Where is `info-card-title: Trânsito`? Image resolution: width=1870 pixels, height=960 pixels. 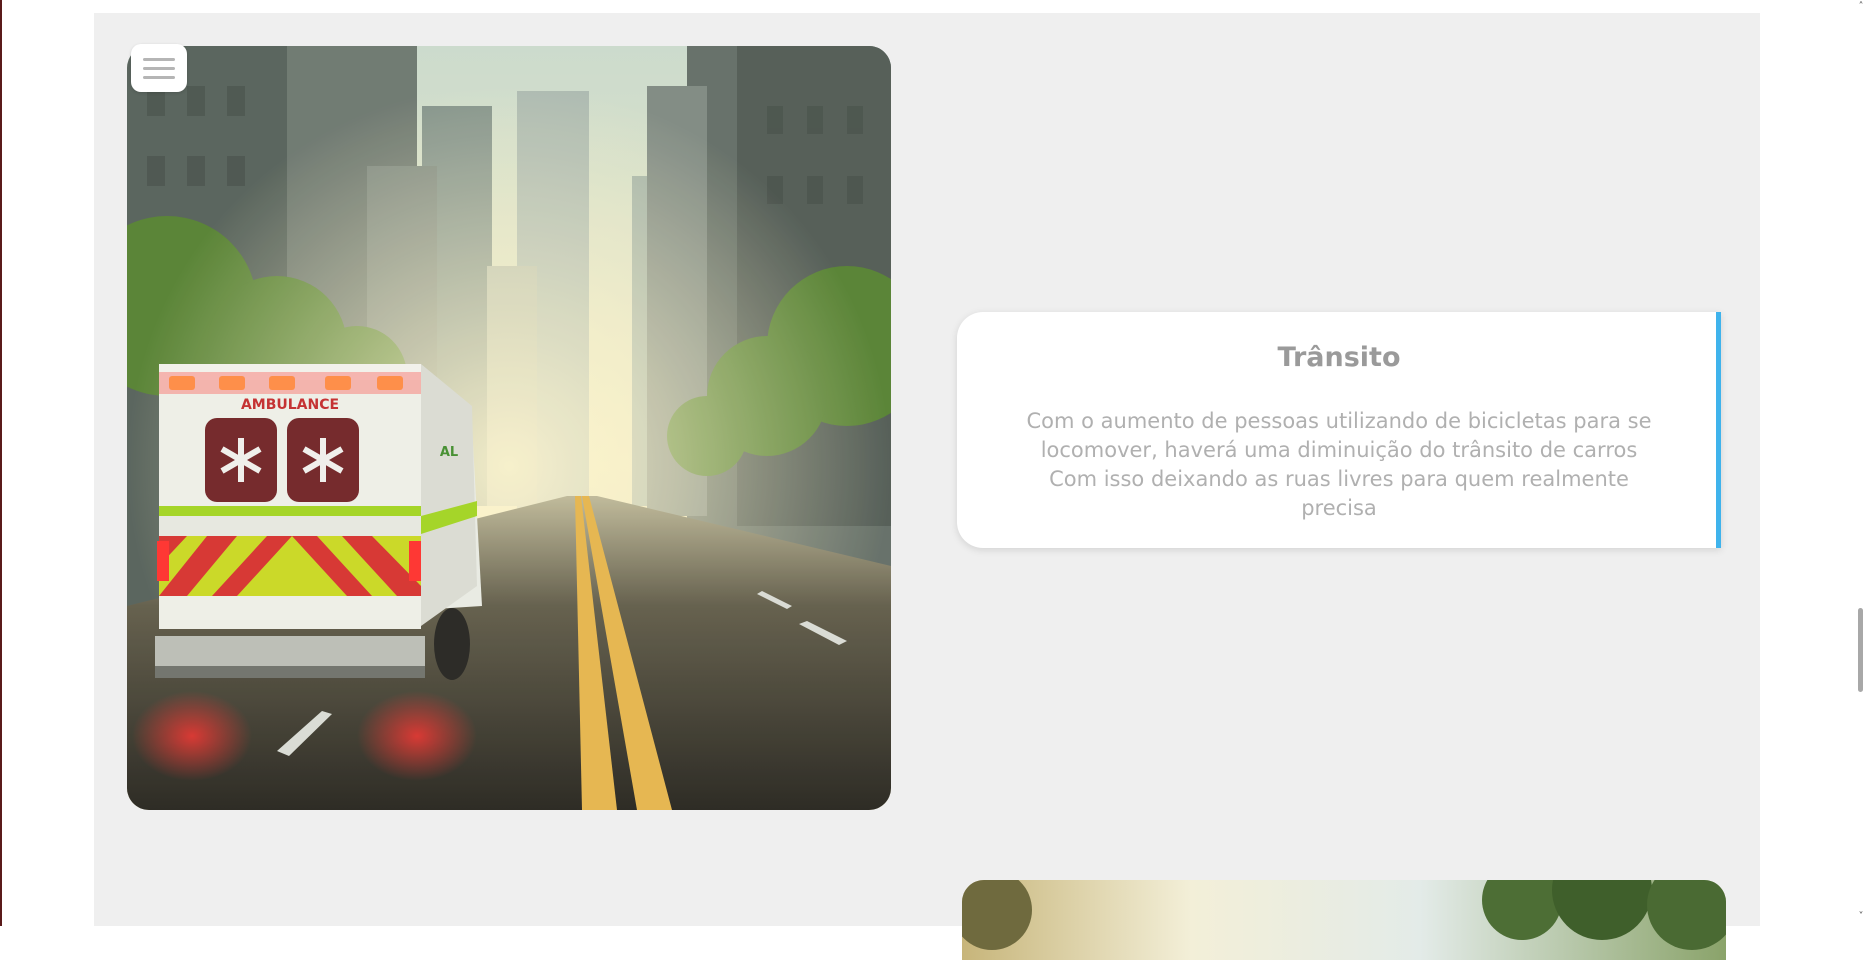
info-card-title: Trânsito is located at coordinates (1339, 357).